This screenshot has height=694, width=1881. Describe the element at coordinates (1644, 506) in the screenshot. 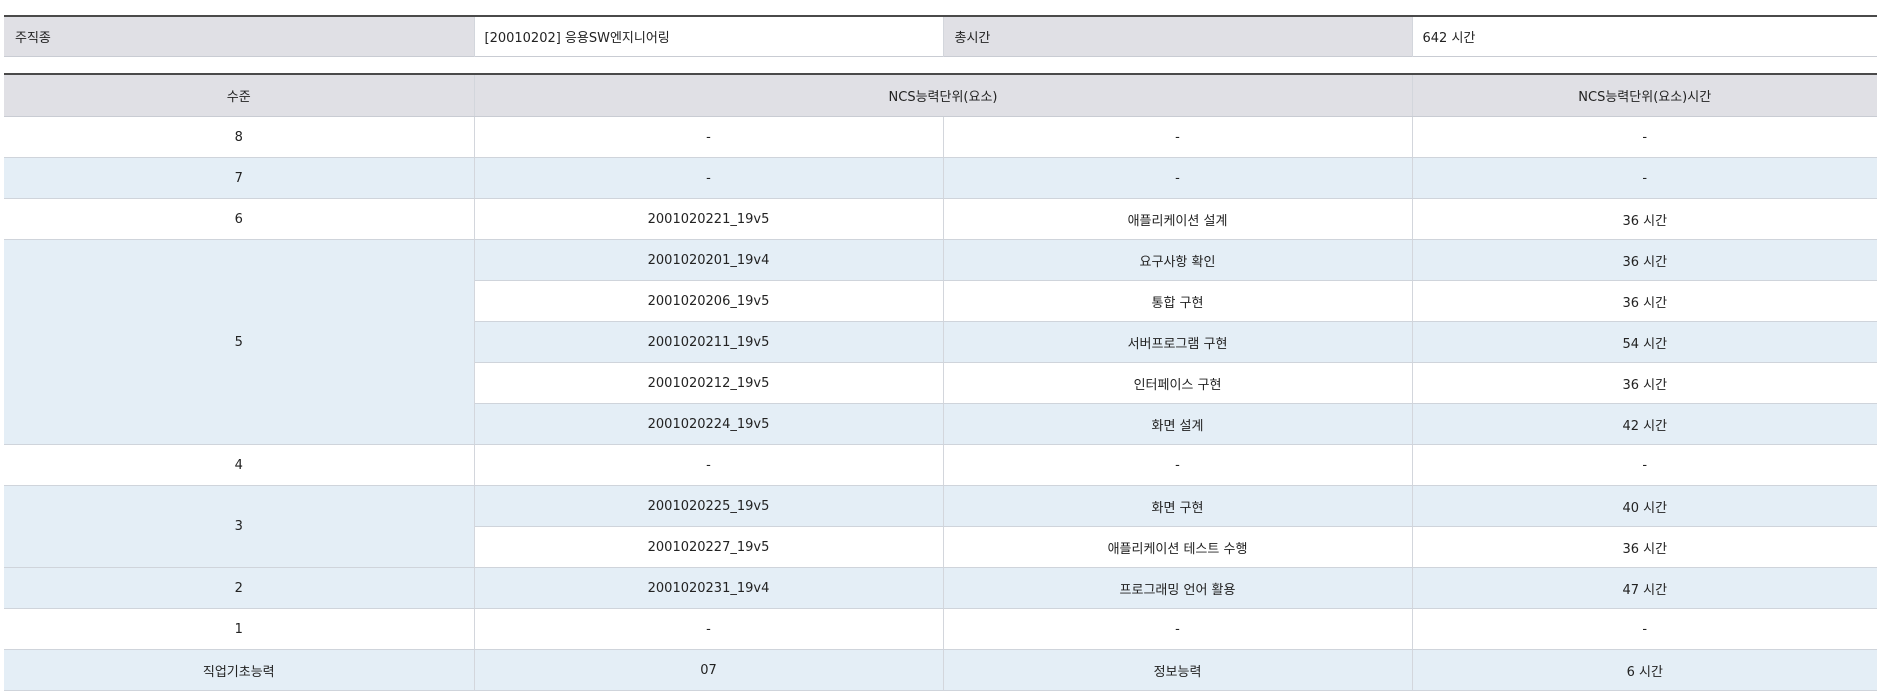

I see `unit-hours-cell: 40 시간` at that location.